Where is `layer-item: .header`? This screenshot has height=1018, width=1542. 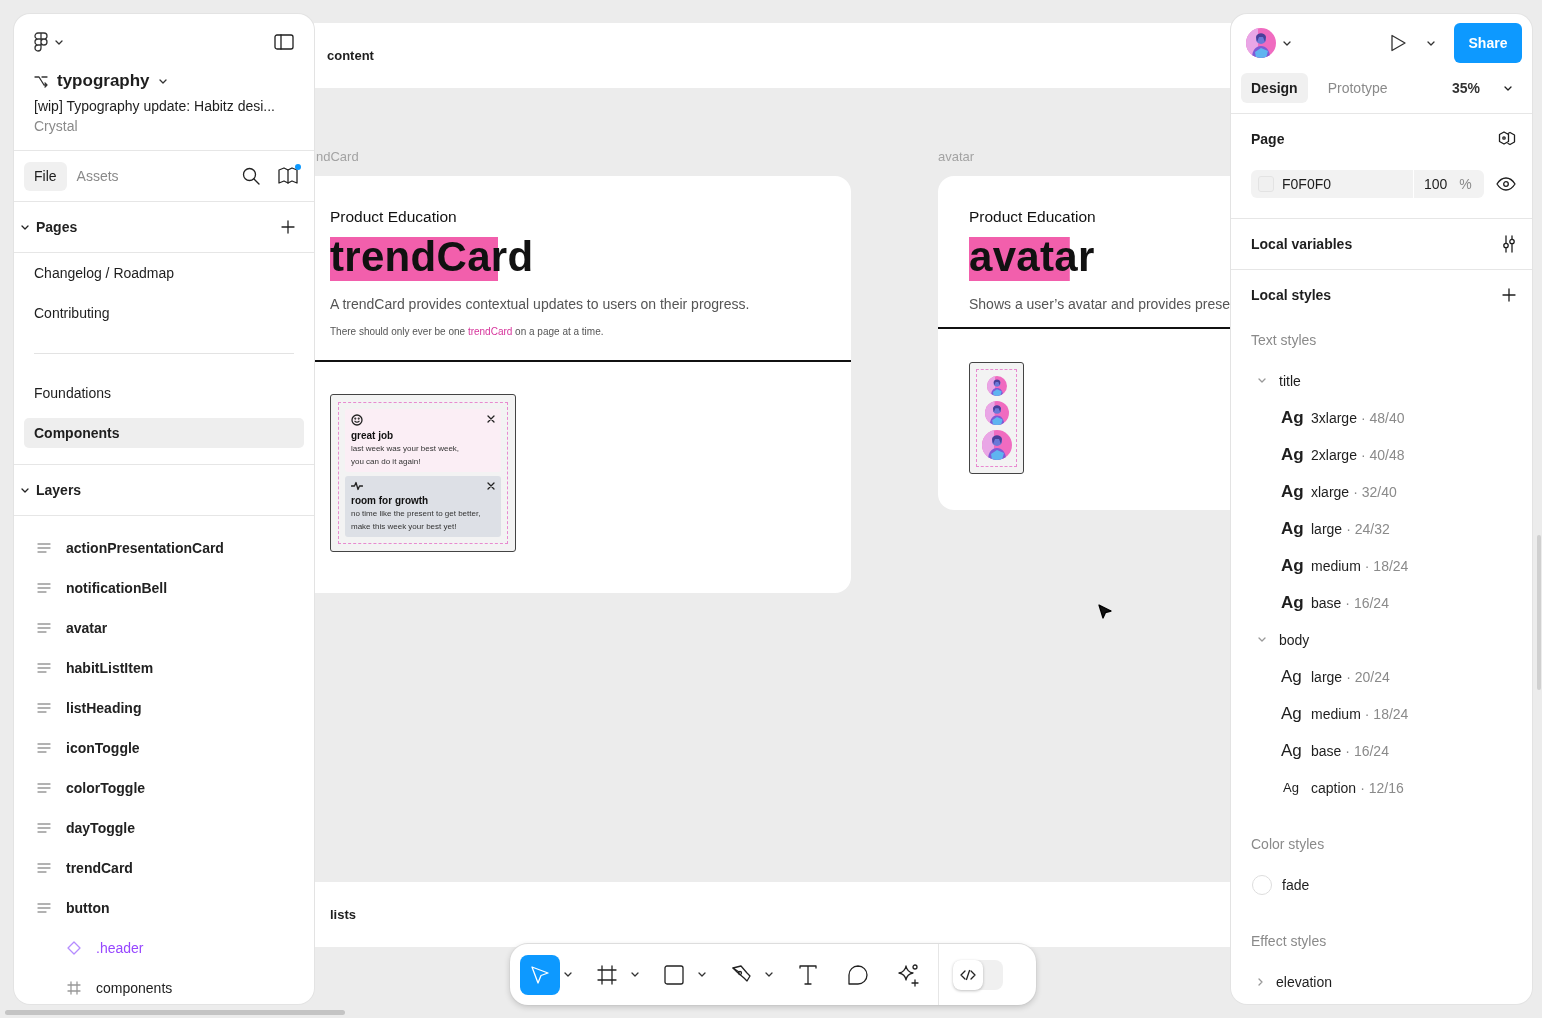
layer-item: .header is located at coordinates (120, 948).